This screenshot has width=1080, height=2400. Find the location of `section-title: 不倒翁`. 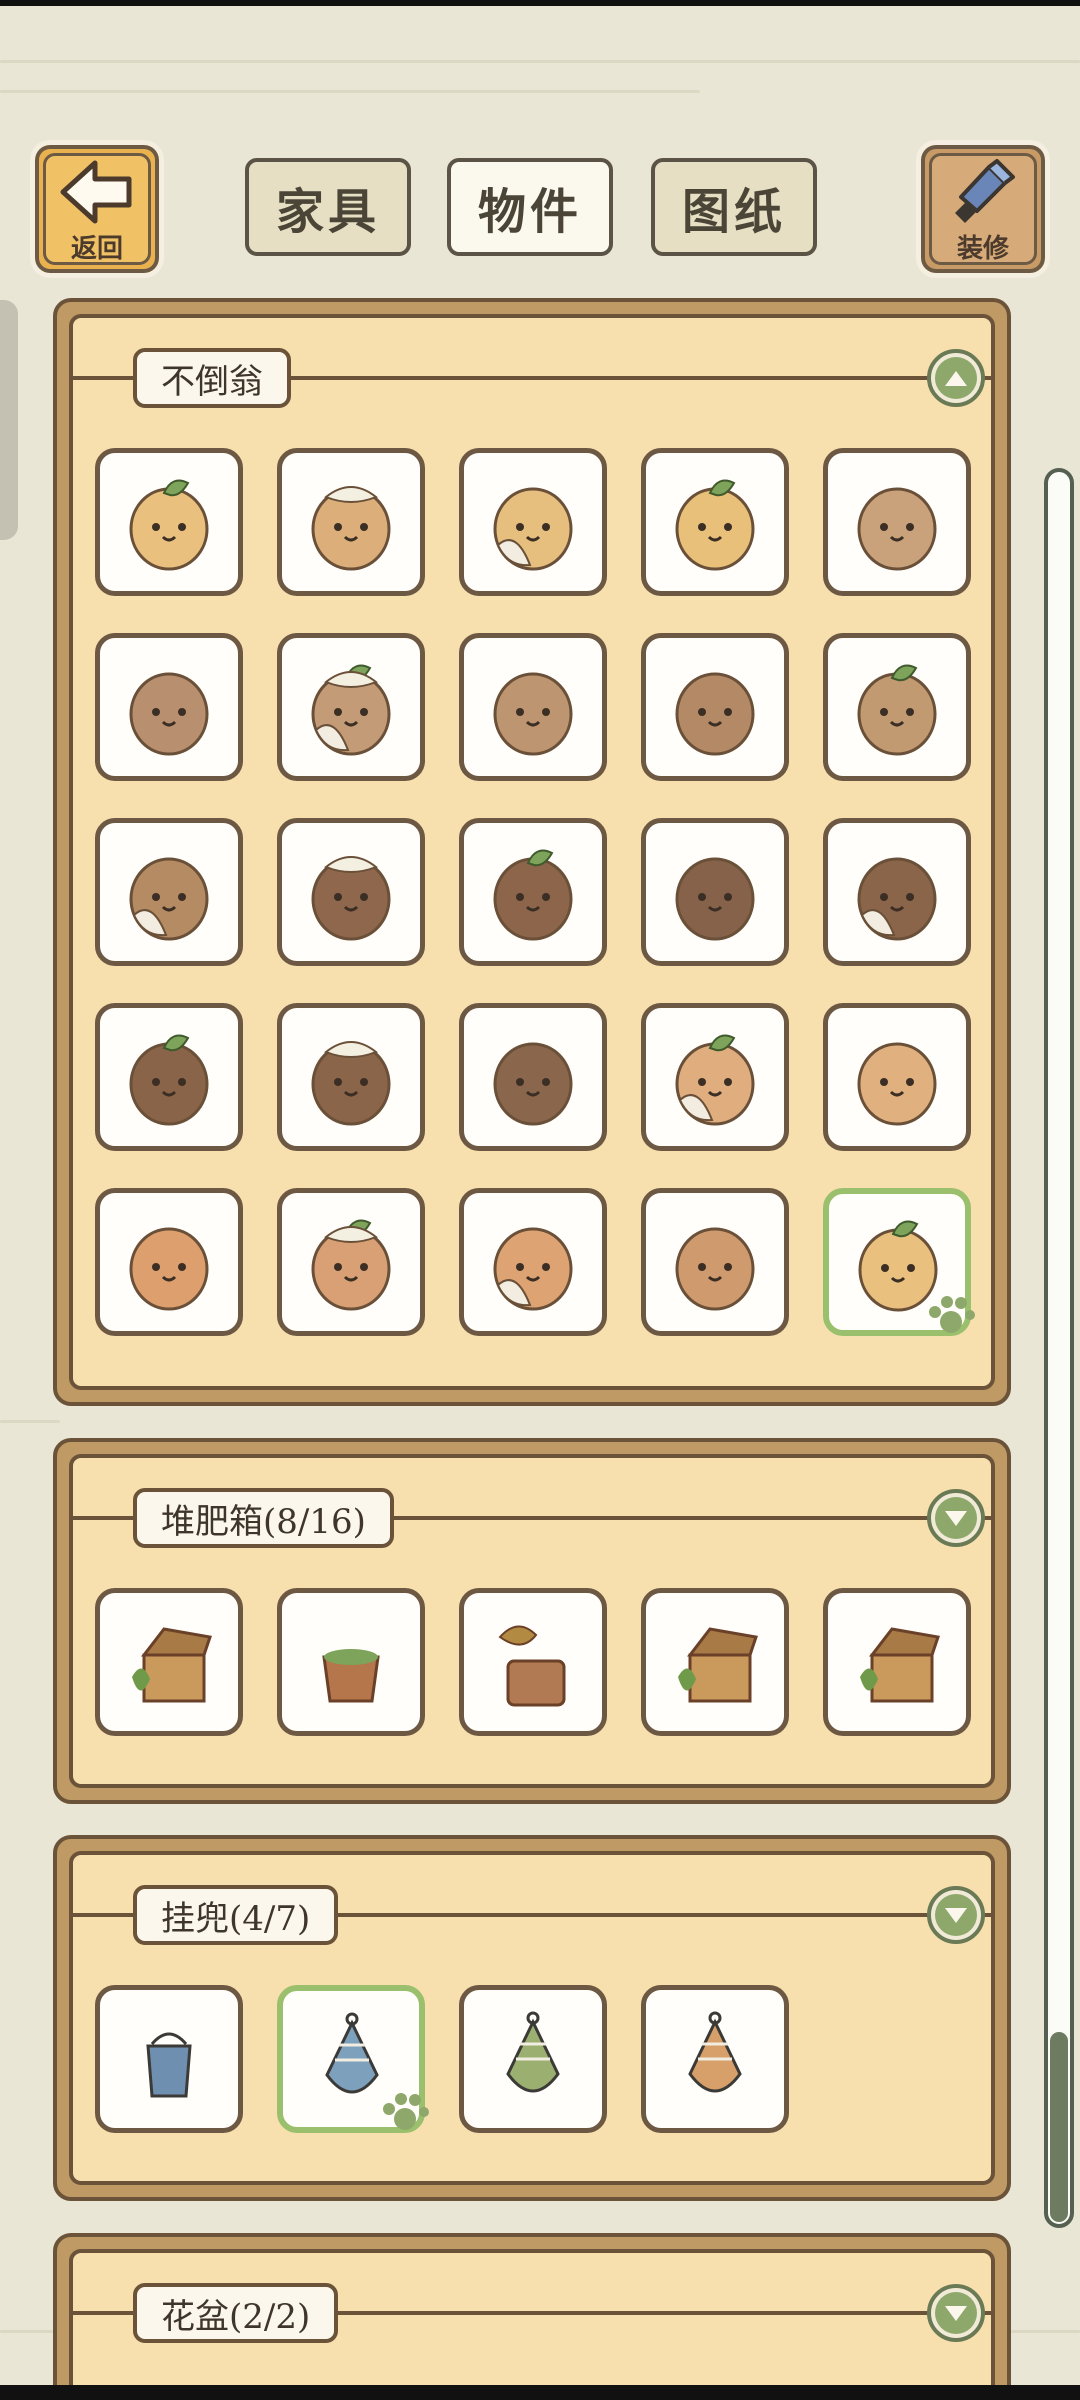

section-title: 不倒翁 is located at coordinates (212, 378).